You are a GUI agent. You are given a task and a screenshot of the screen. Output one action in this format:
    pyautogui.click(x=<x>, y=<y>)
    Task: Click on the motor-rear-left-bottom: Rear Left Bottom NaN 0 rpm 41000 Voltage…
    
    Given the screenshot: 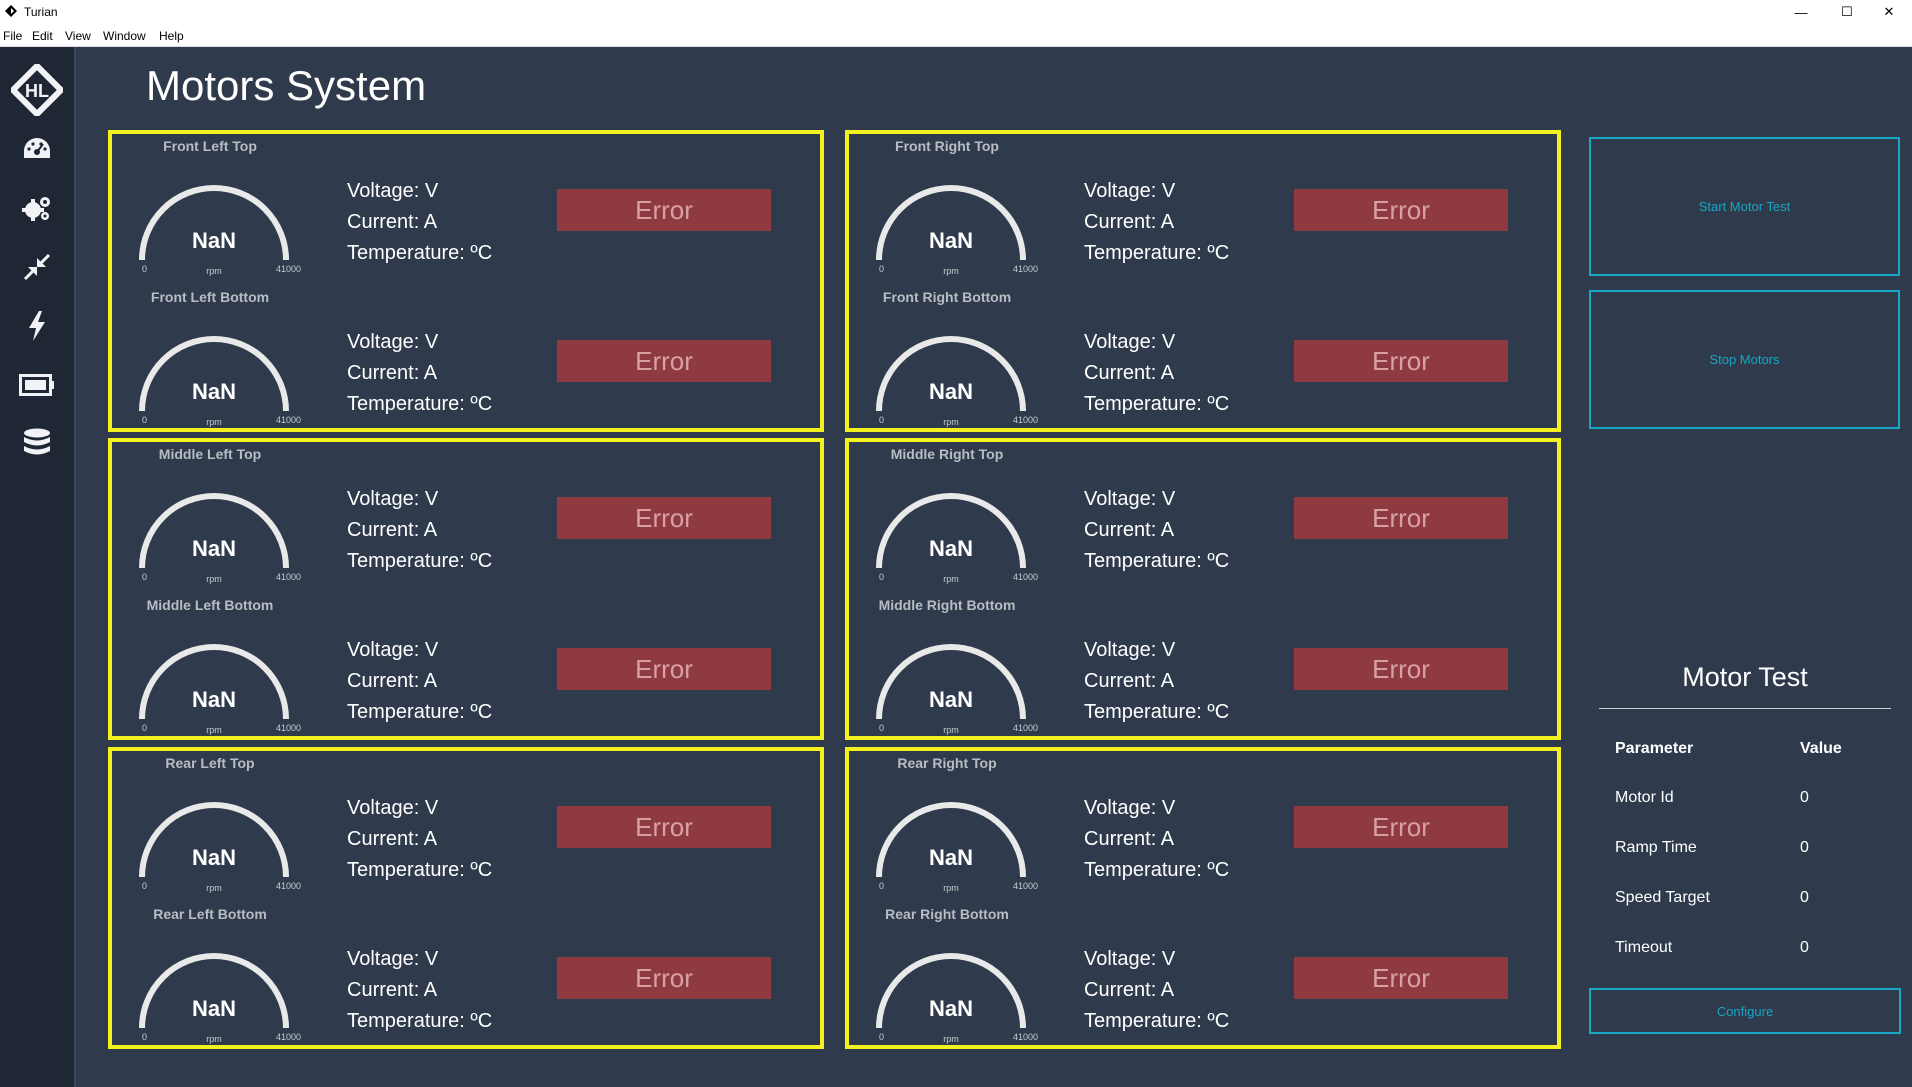 What is the action you would take?
    pyautogui.click(x=466, y=977)
    